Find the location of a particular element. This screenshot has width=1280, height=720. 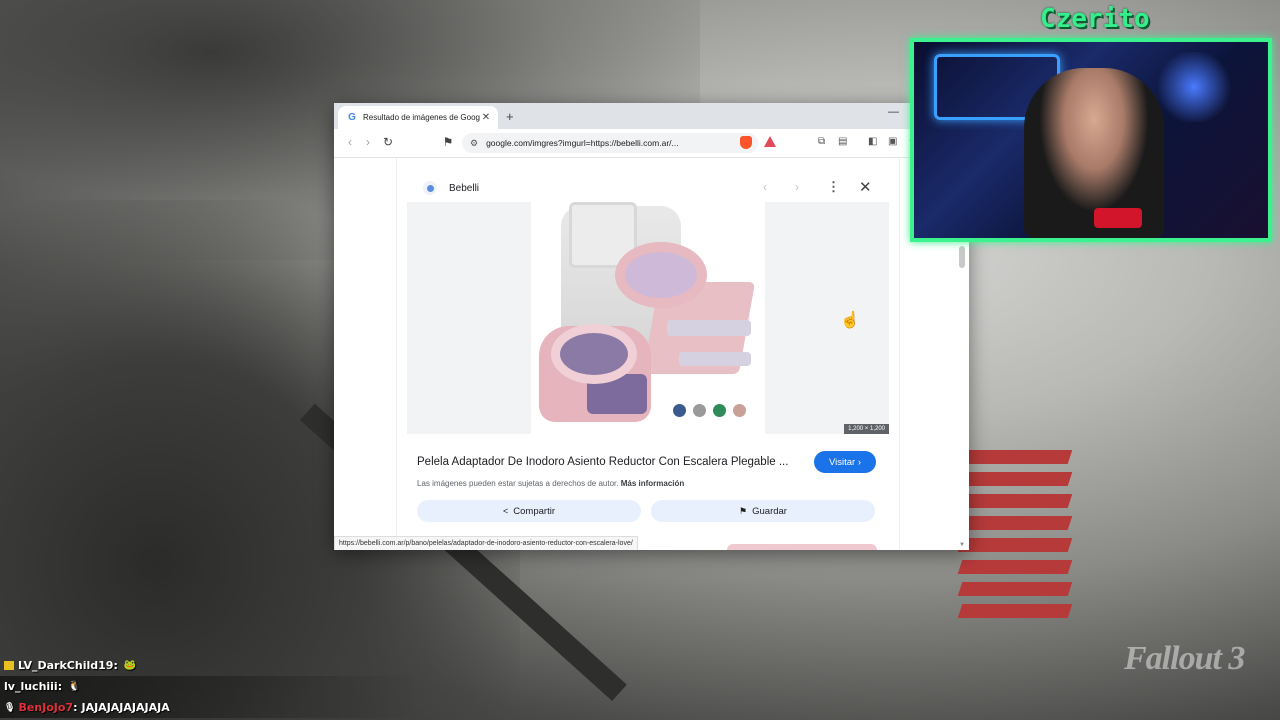

visit-button: Visitar › is located at coordinates (845, 462).